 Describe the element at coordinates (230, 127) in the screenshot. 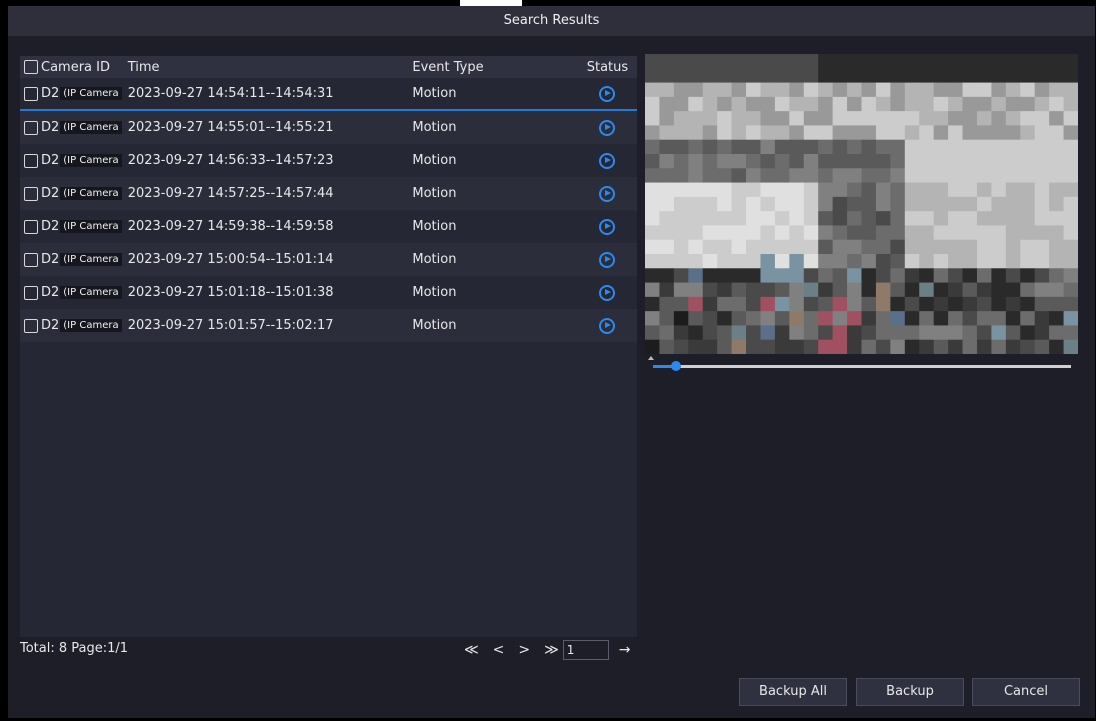

I see `time-cell: 2023-09-27 14:55:01--14:55:21` at that location.